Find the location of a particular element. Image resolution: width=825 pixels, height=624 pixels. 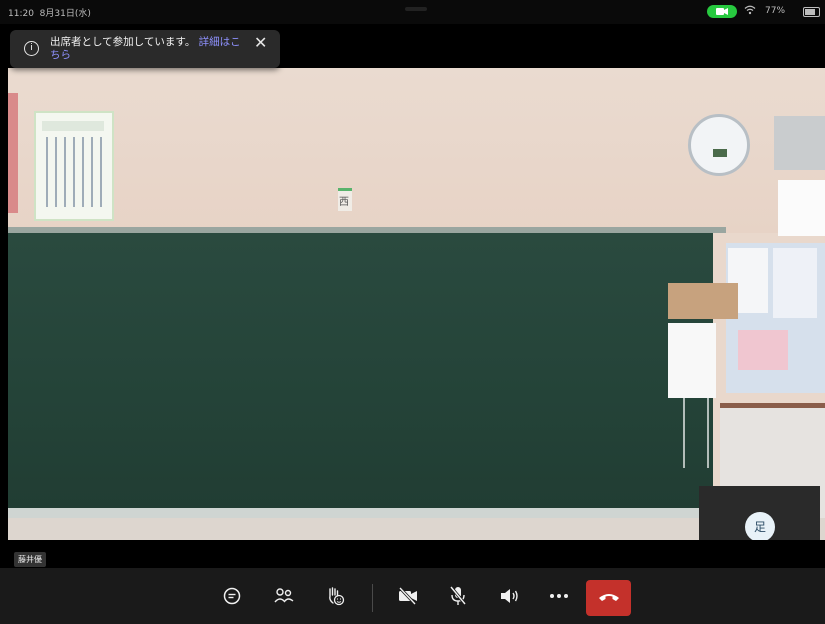

avatar: 足 is located at coordinates (760, 527).